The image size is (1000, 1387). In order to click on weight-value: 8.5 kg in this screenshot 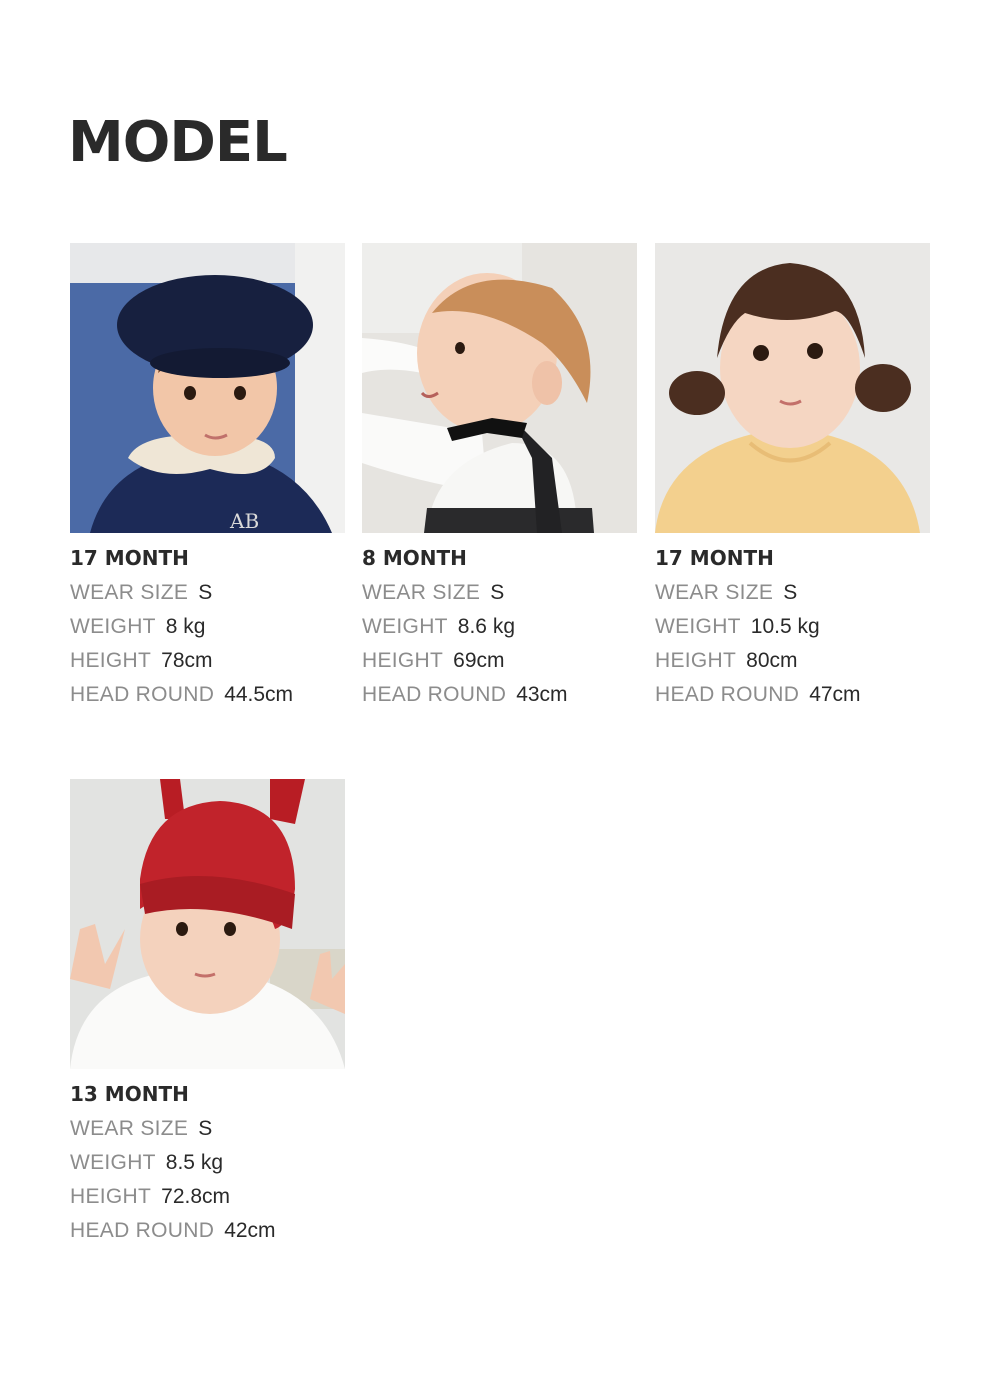, I will do `click(194, 1162)`.